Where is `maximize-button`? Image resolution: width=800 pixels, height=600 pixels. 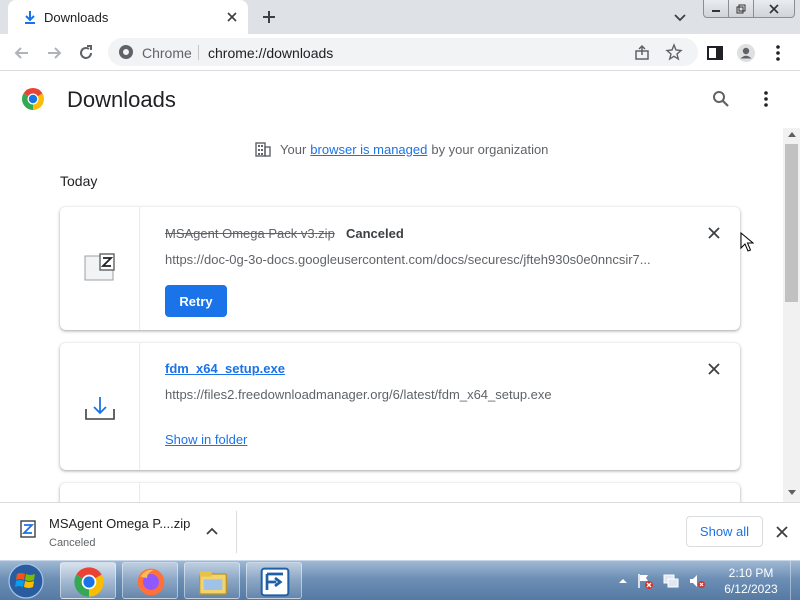
maximize-button is located at coordinates (741, 9).